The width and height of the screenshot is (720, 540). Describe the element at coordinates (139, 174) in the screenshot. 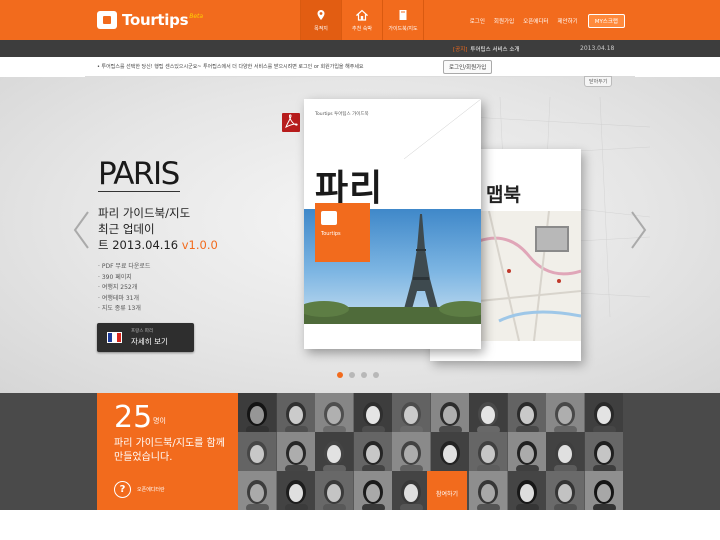

I see `hero-title: PARIS` at that location.